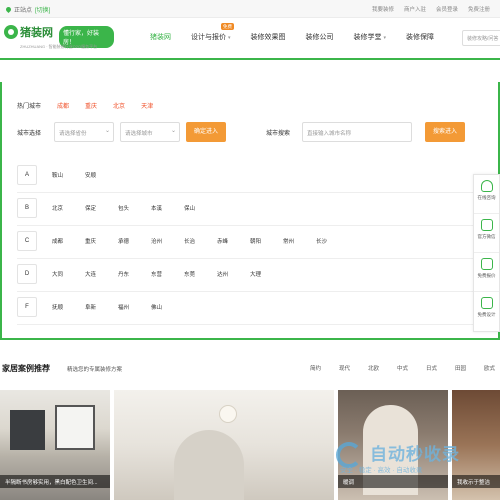  I want to click on style-tab: 欧式, so click(492, 368).